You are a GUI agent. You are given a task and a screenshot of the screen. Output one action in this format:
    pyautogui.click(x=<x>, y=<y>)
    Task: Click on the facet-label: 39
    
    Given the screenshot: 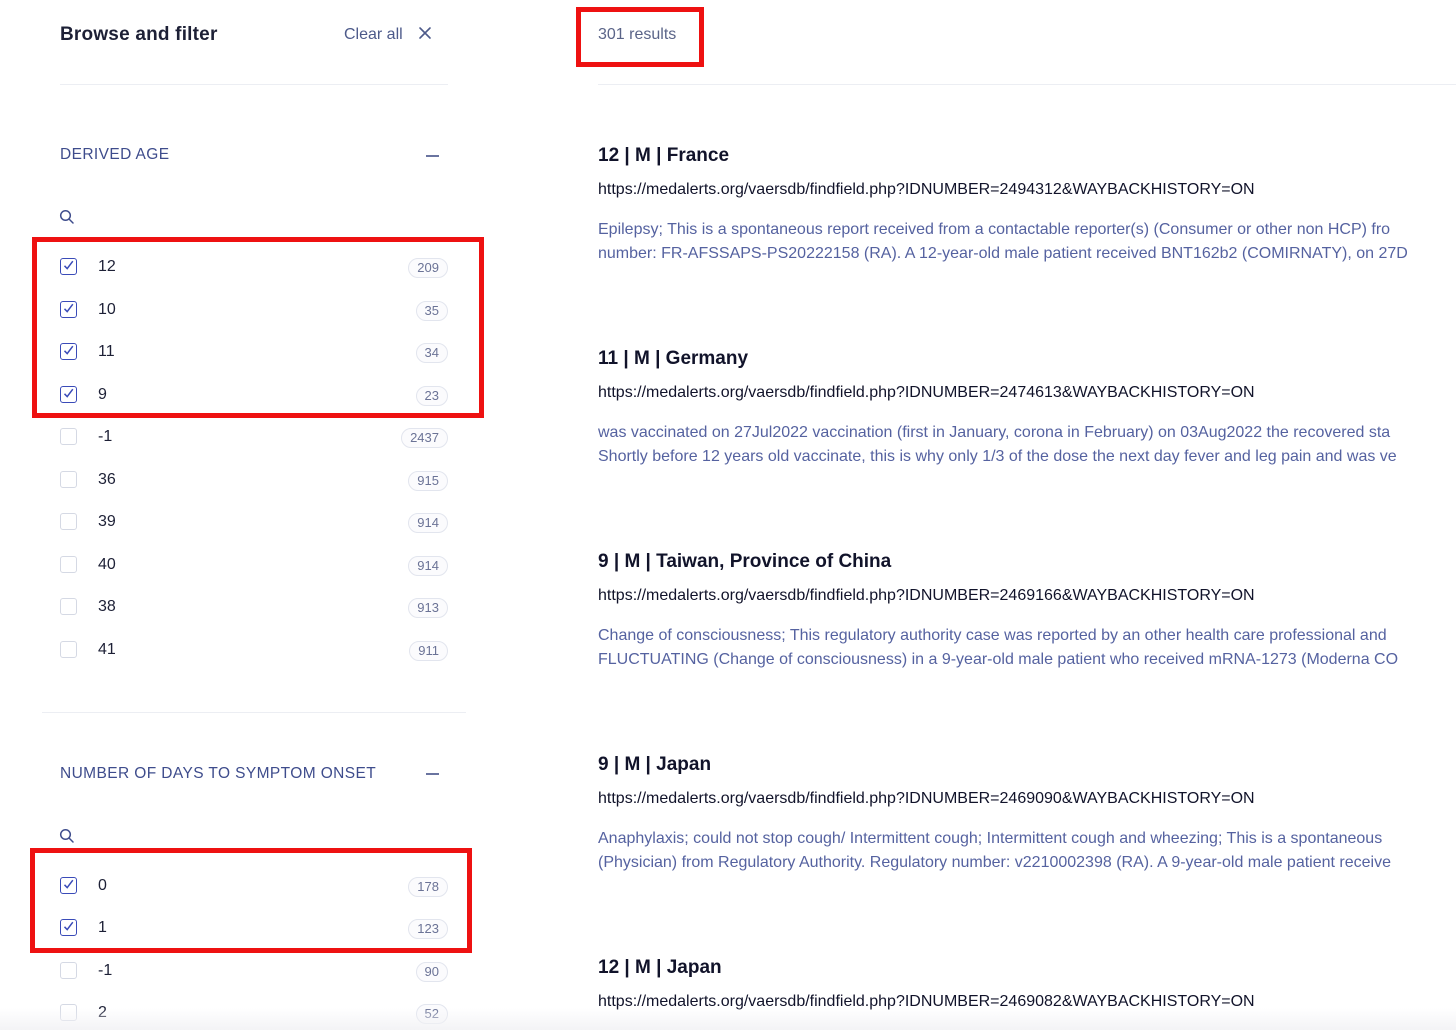 What is the action you would take?
    pyautogui.click(x=107, y=521)
    